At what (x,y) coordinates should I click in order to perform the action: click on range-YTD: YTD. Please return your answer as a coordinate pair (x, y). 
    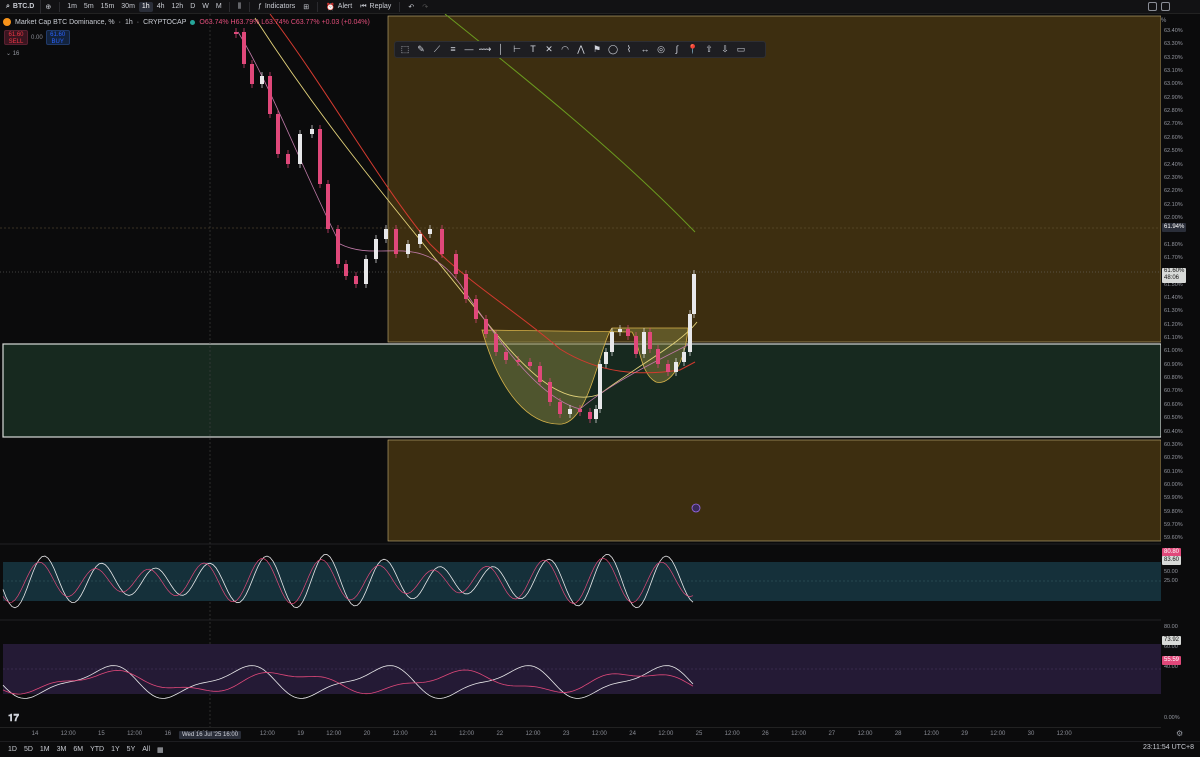
    Looking at the image, I should click on (97, 749).